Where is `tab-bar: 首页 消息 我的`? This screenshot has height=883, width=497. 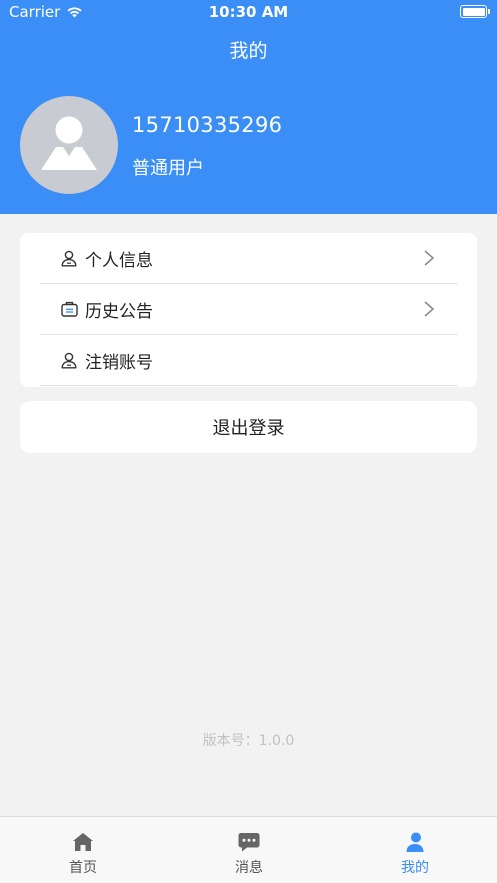 tab-bar: 首页 消息 我的 is located at coordinates (248, 849).